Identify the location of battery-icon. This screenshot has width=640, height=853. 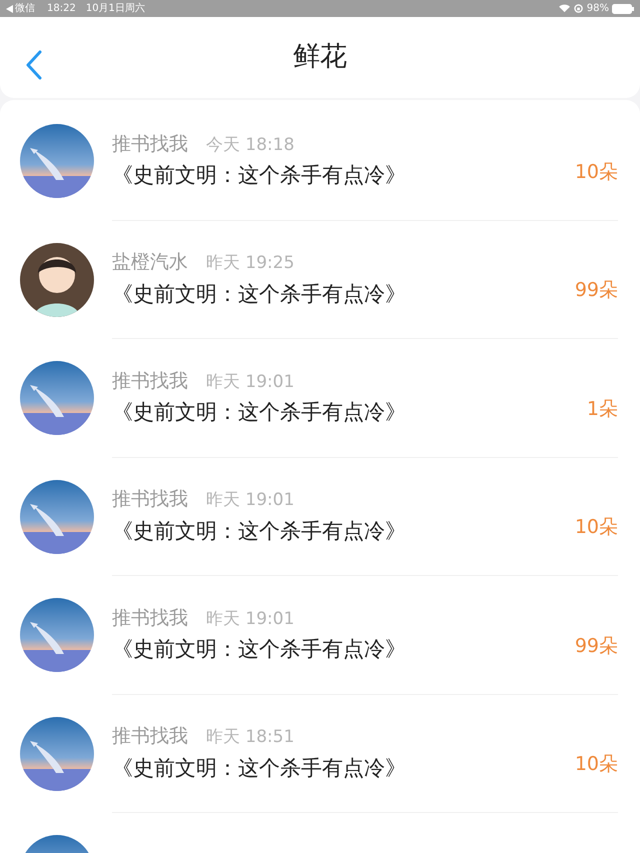
(623, 9).